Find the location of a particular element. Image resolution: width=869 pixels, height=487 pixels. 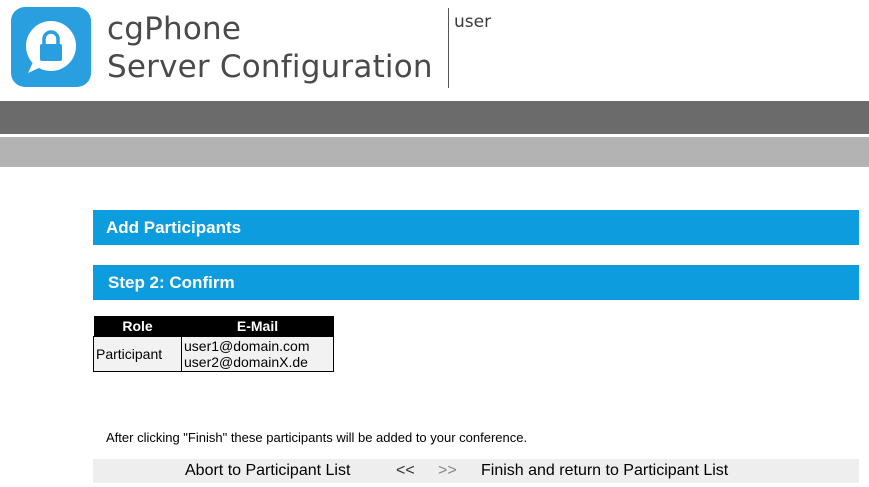

app-subtitle: Server Configuration is located at coordinates (270, 67).